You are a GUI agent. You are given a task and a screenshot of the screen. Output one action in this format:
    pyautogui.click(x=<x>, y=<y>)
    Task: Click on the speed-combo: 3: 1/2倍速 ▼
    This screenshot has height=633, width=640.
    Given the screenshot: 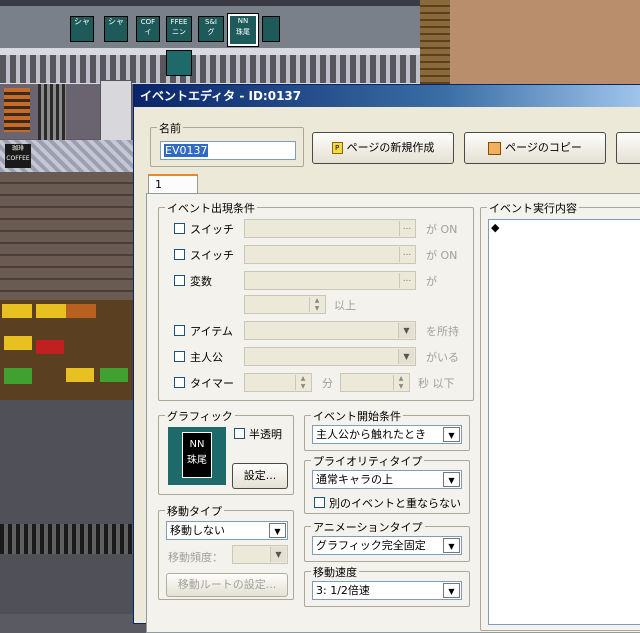 What is the action you would take?
    pyautogui.click(x=387, y=590)
    